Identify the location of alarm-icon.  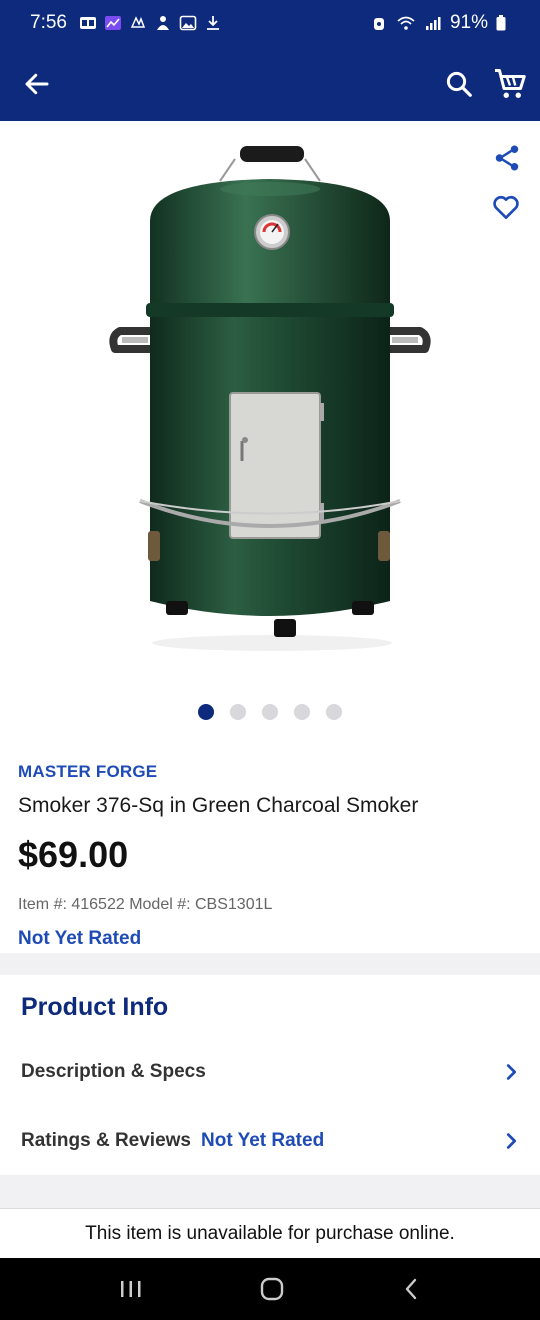
(378, 24).